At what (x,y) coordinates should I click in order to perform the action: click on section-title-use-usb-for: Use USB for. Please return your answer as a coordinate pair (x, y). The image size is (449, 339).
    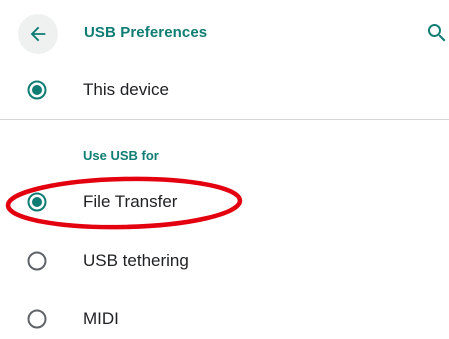
    Looking at the image, I should click on (121, 155).